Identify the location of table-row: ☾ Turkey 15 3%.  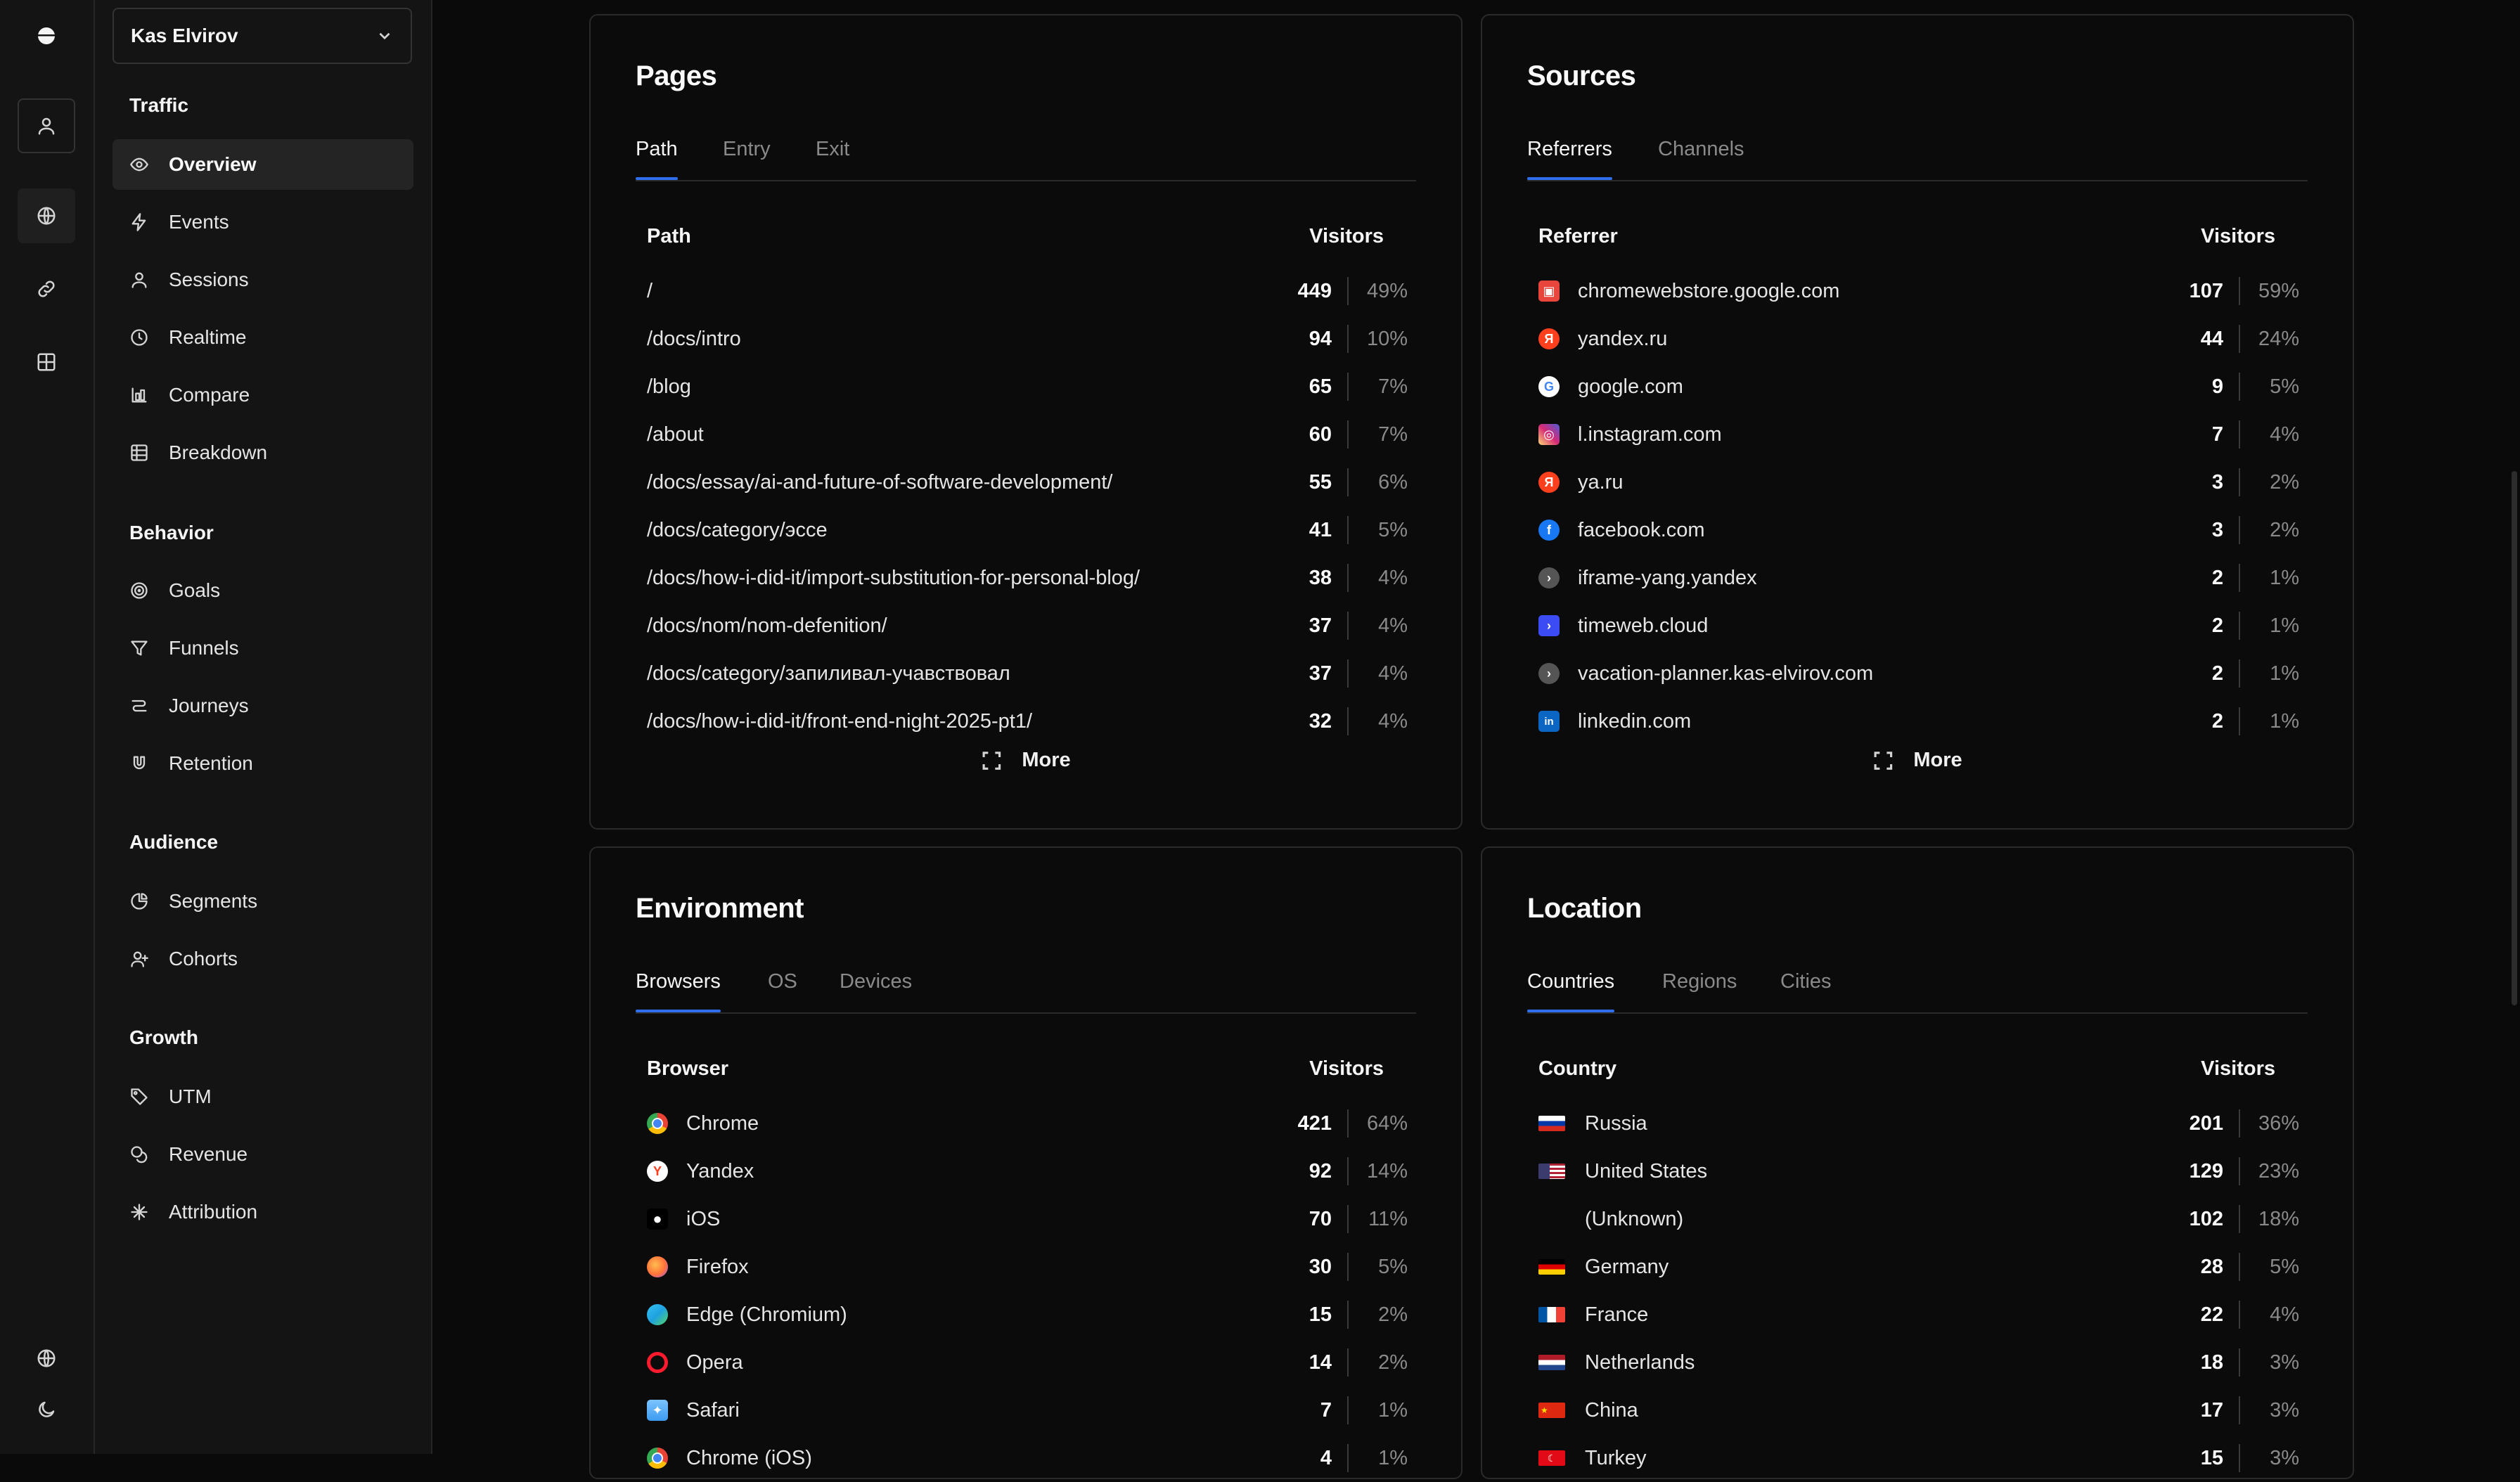
(1918, 1458).